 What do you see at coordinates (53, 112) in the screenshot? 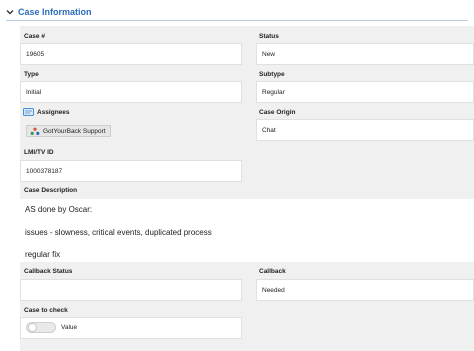
I see `assignees-label: Assignees` at bounding box center [53, 112].